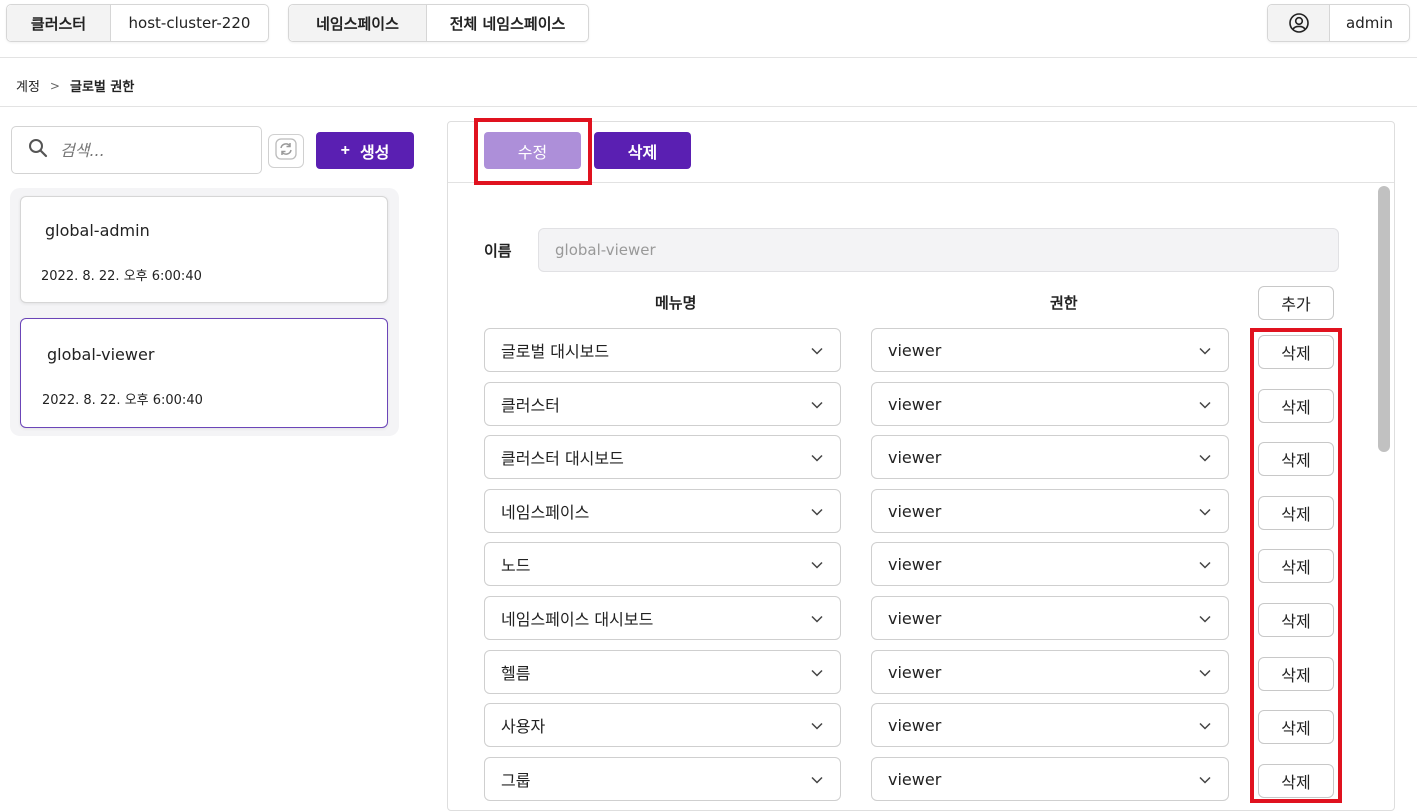 Image resolution: width=1417 pixels, height=811 pixels. I want to click on user-menu: admin, so click(1338, 23).